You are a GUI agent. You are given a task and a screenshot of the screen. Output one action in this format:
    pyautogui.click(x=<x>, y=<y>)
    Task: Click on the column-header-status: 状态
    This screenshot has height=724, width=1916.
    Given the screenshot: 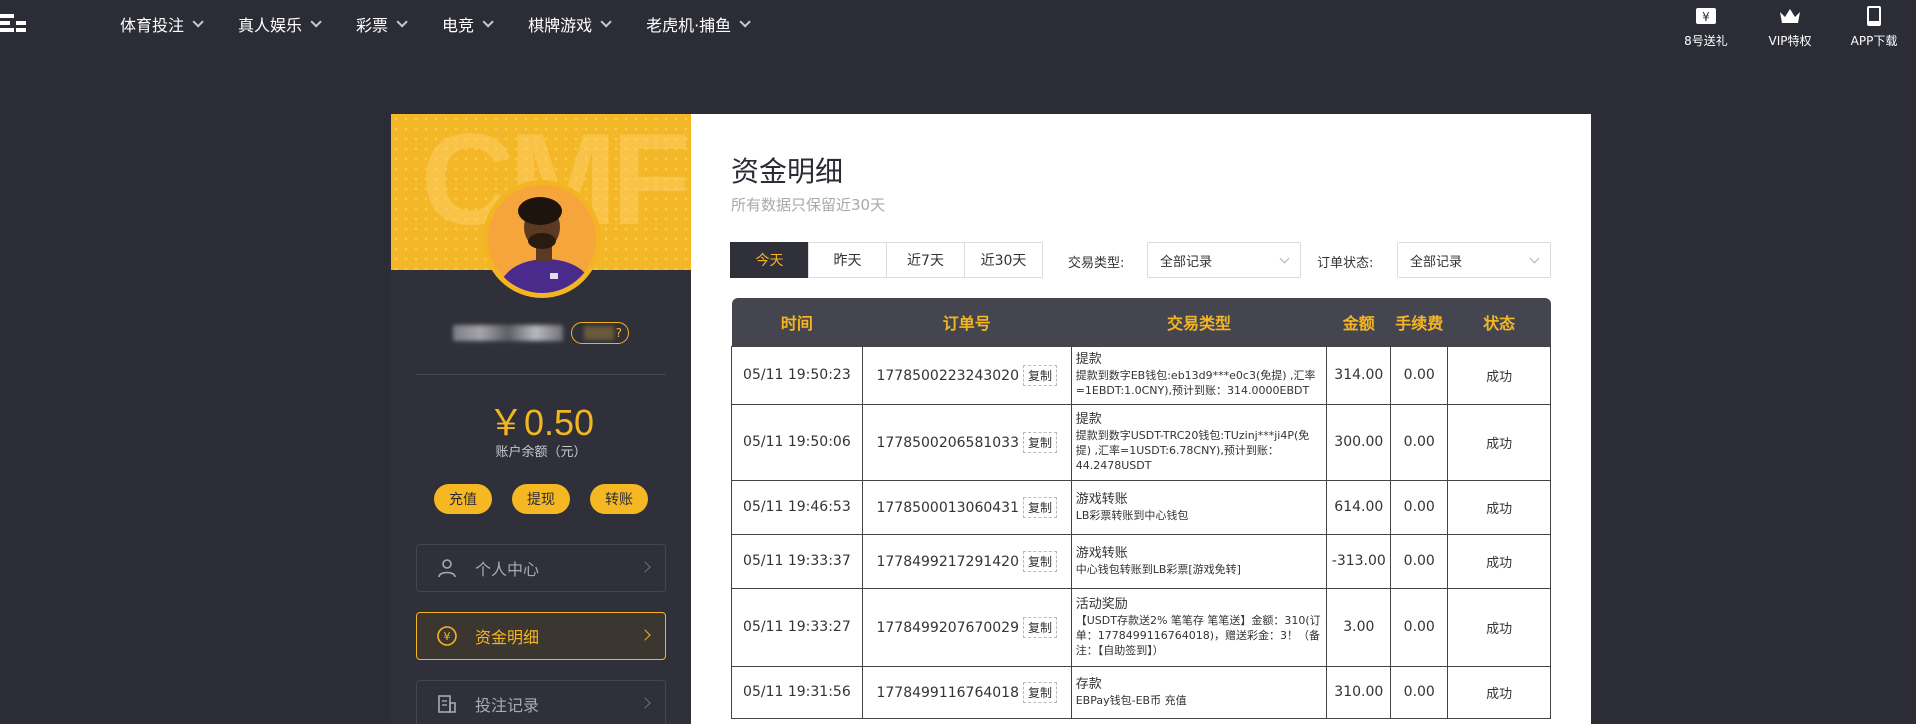 What is the action you would take?
    pyautogui.click(x=1499, y=322)
    